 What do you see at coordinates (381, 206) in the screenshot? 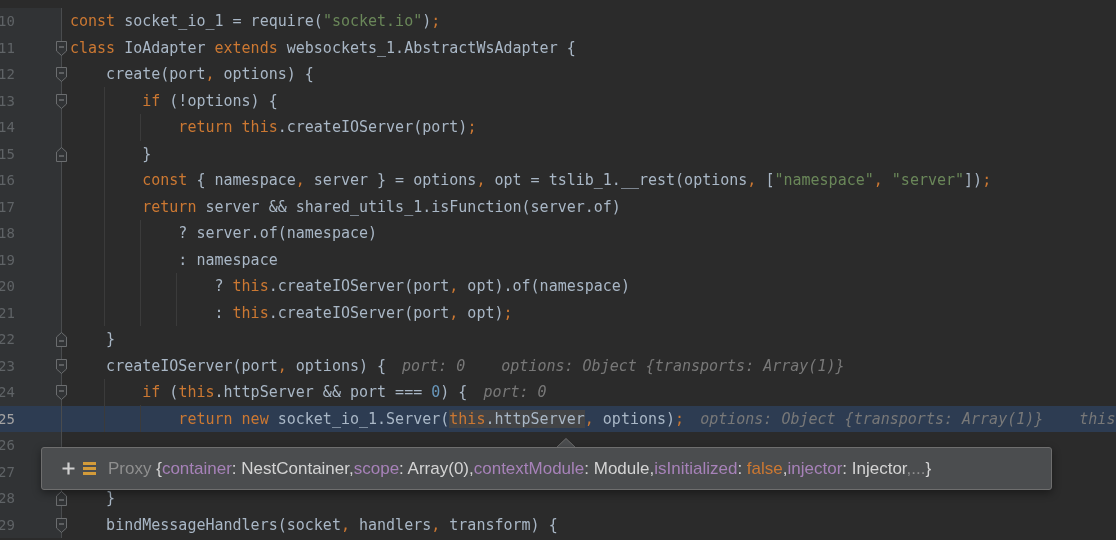
I see `code-line: return server && shared_utils_1.isFunction(server.of)` at bounding box center [381, 206].